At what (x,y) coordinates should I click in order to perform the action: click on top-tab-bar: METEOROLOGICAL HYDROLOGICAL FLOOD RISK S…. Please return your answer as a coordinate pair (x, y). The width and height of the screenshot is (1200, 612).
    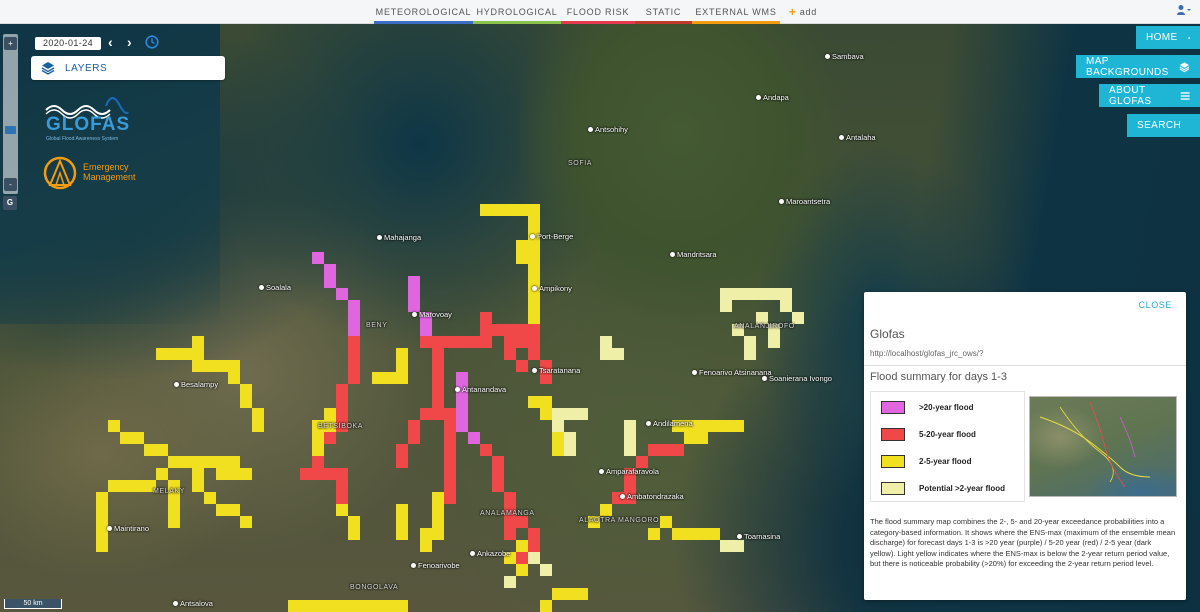
    Looking at the image, I should click on (600, 12).